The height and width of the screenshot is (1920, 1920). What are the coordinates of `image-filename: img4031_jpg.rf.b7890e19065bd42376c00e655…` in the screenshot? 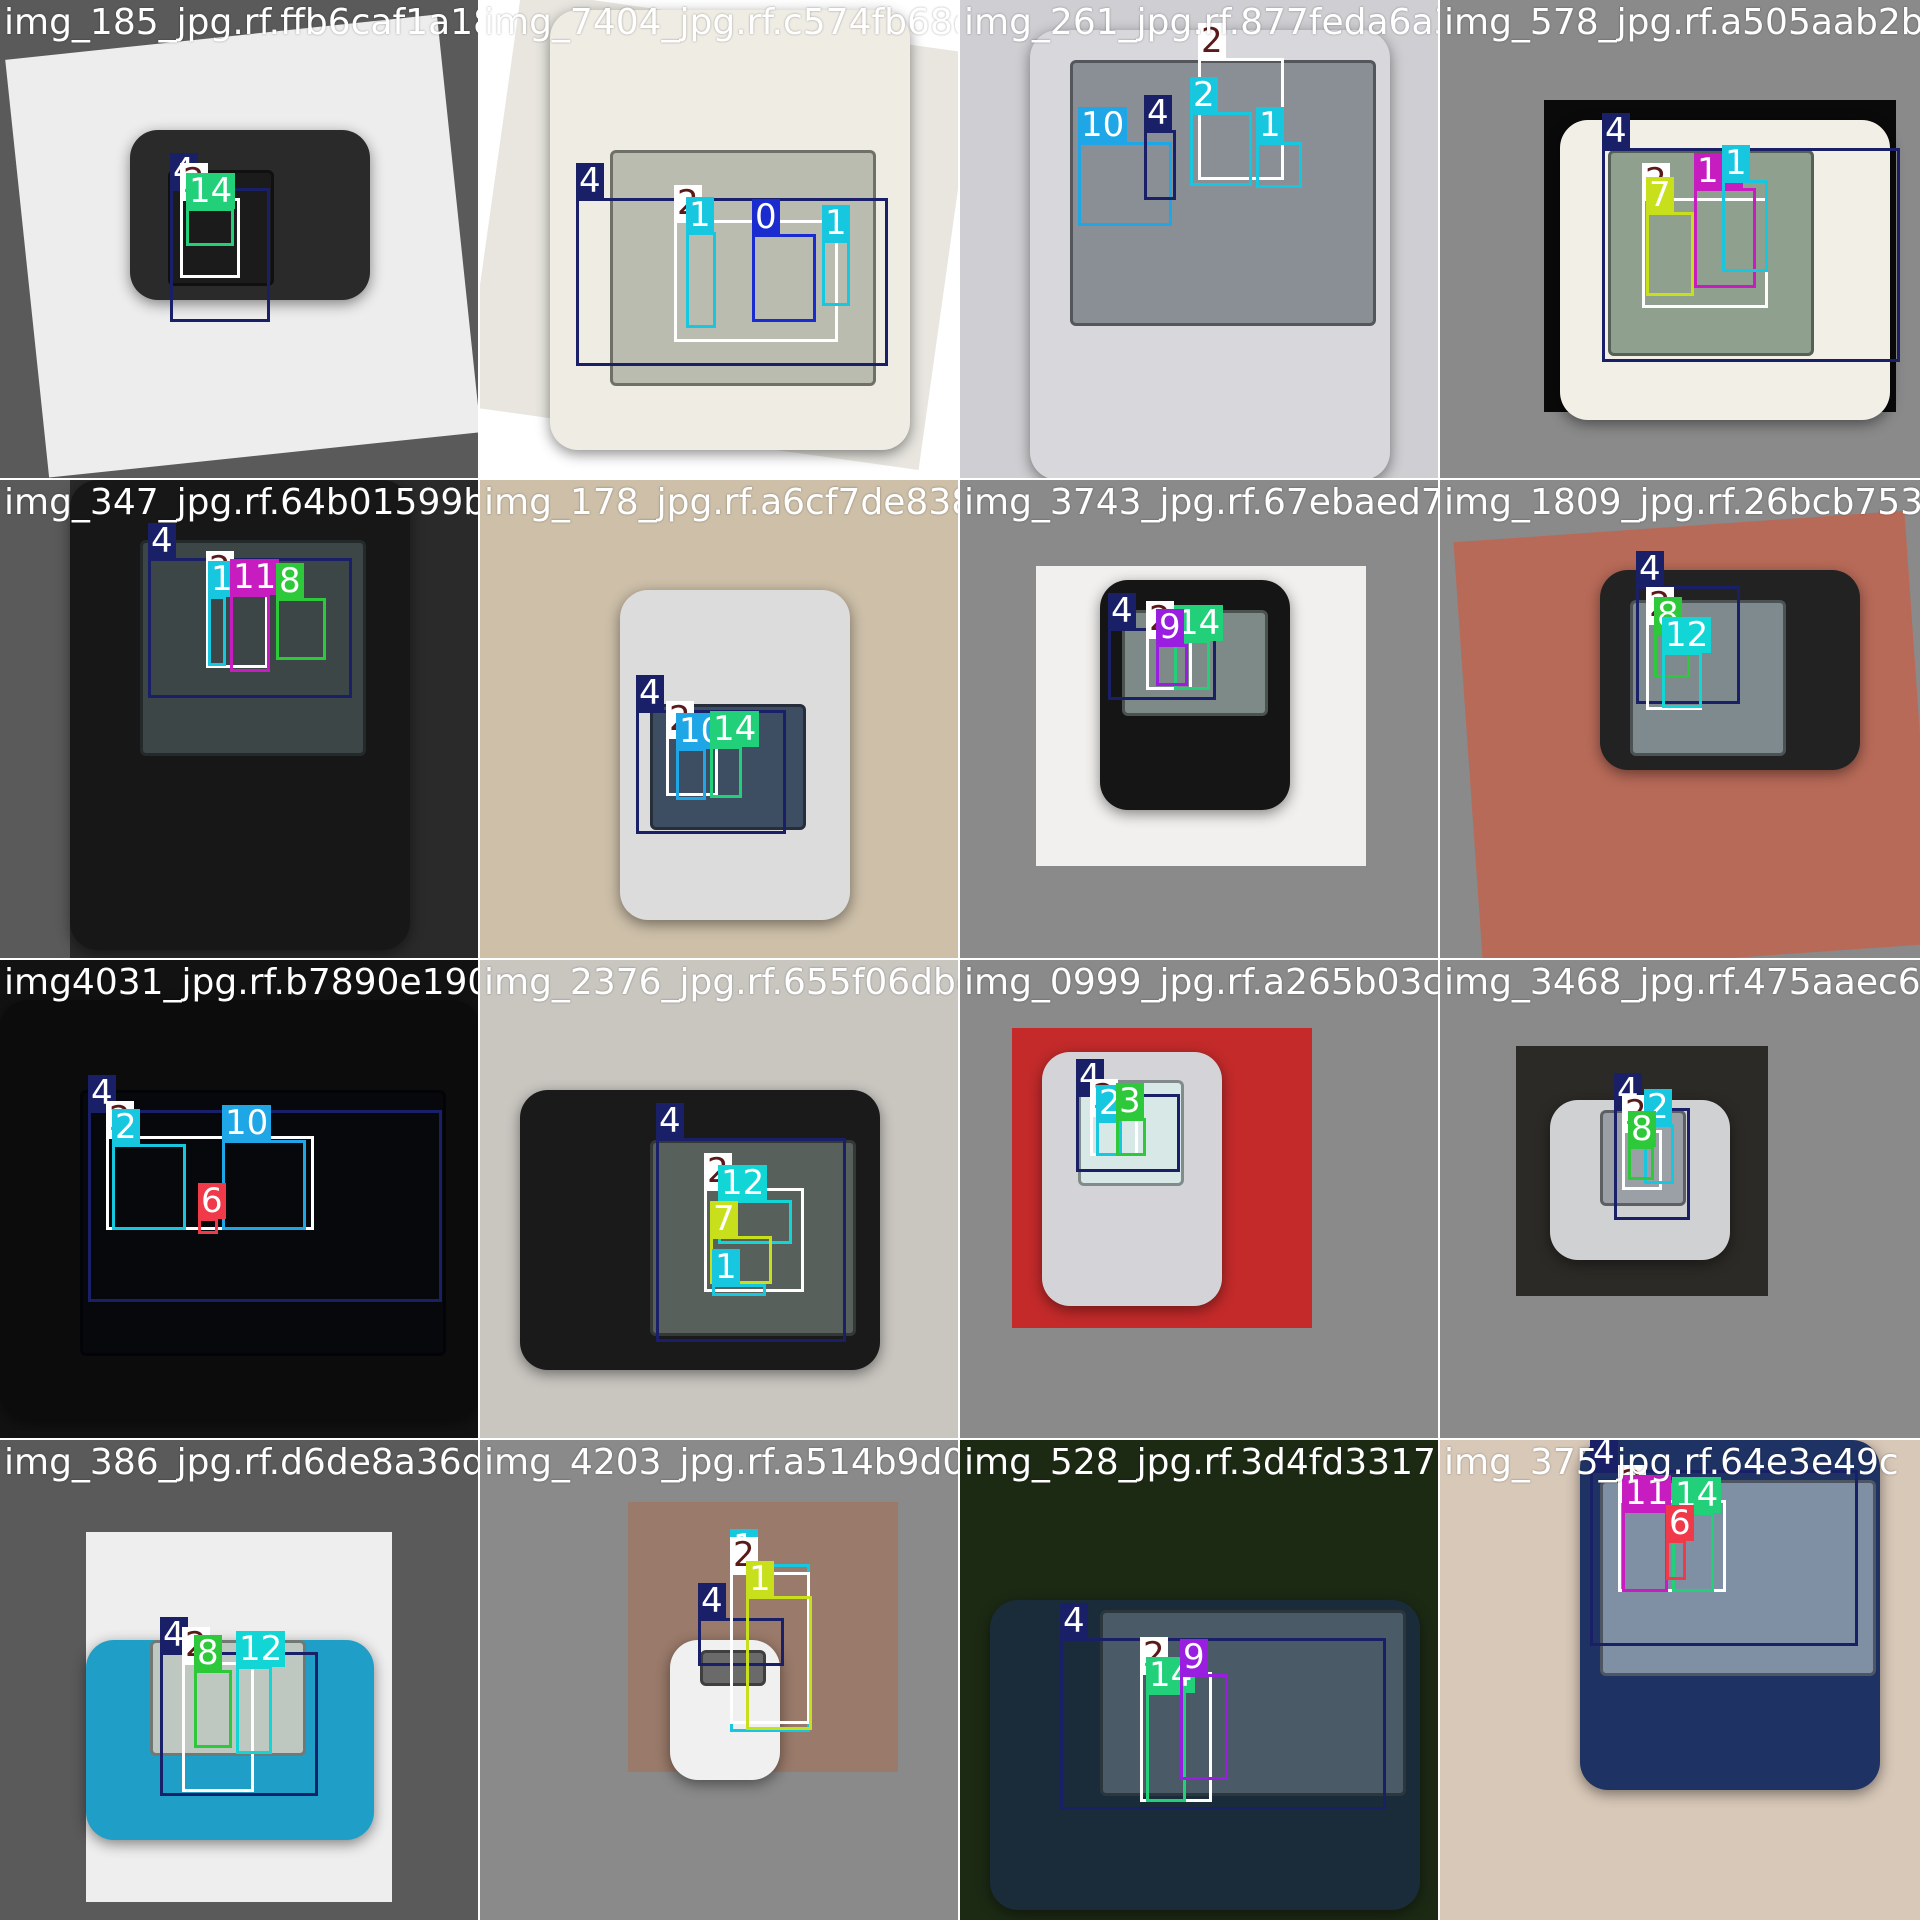 It's located at (242, 982).